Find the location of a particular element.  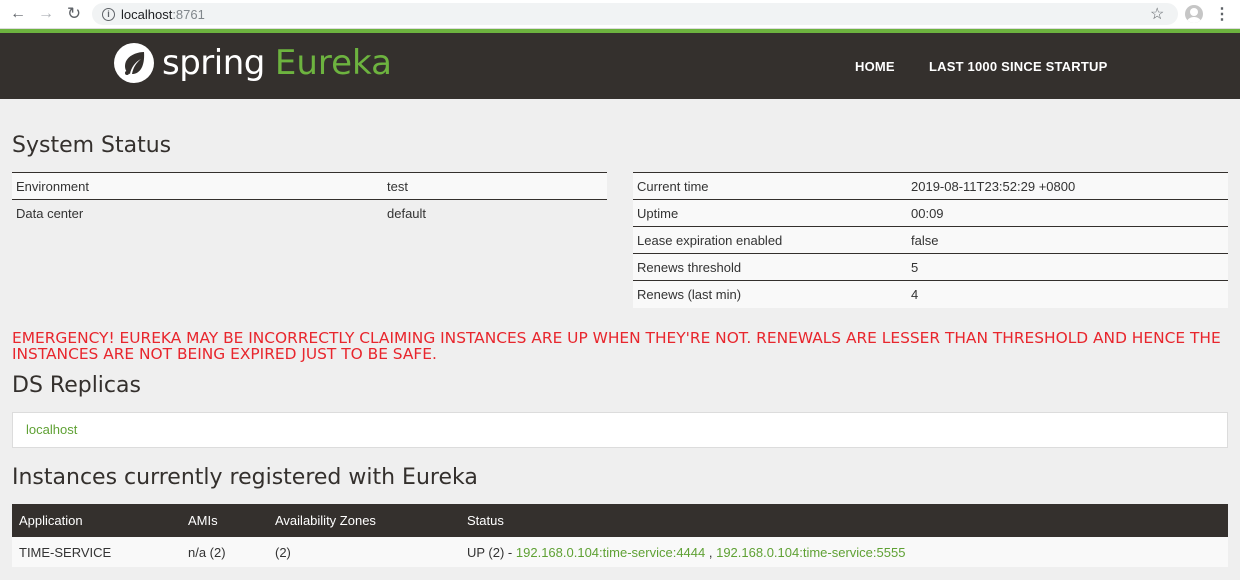

table-row: Data center default is located at coordinates (309, 213).